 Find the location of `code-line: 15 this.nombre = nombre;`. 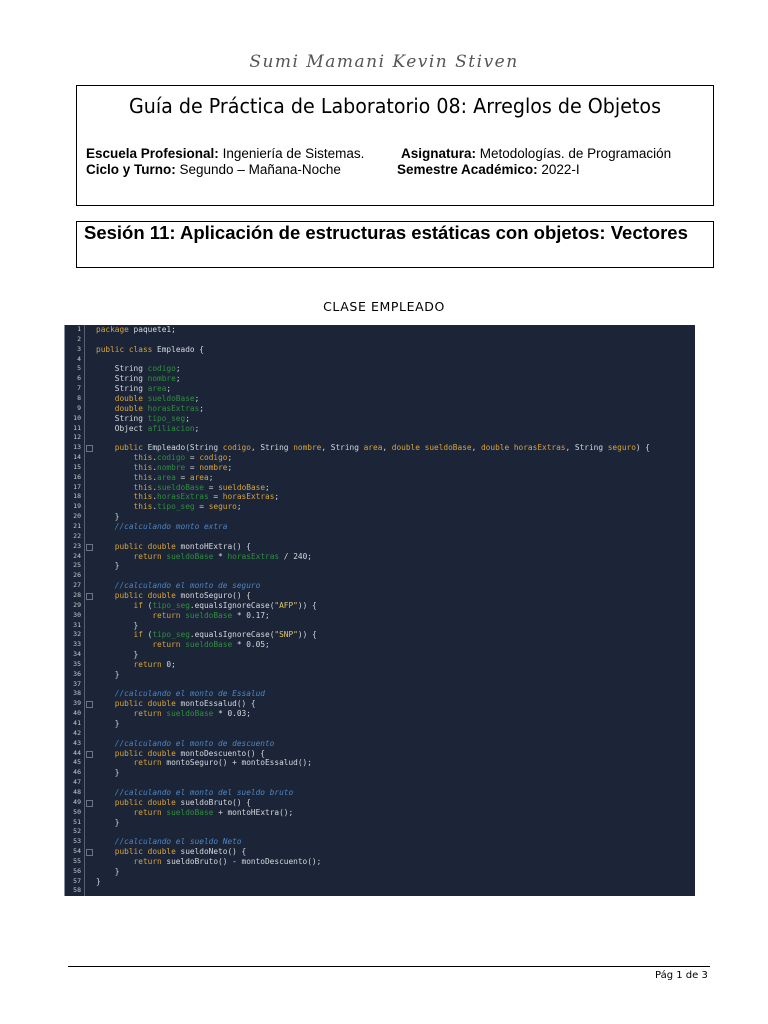

code-line: 15 this.nombre = nombre; is located at coordinates (380, 468).